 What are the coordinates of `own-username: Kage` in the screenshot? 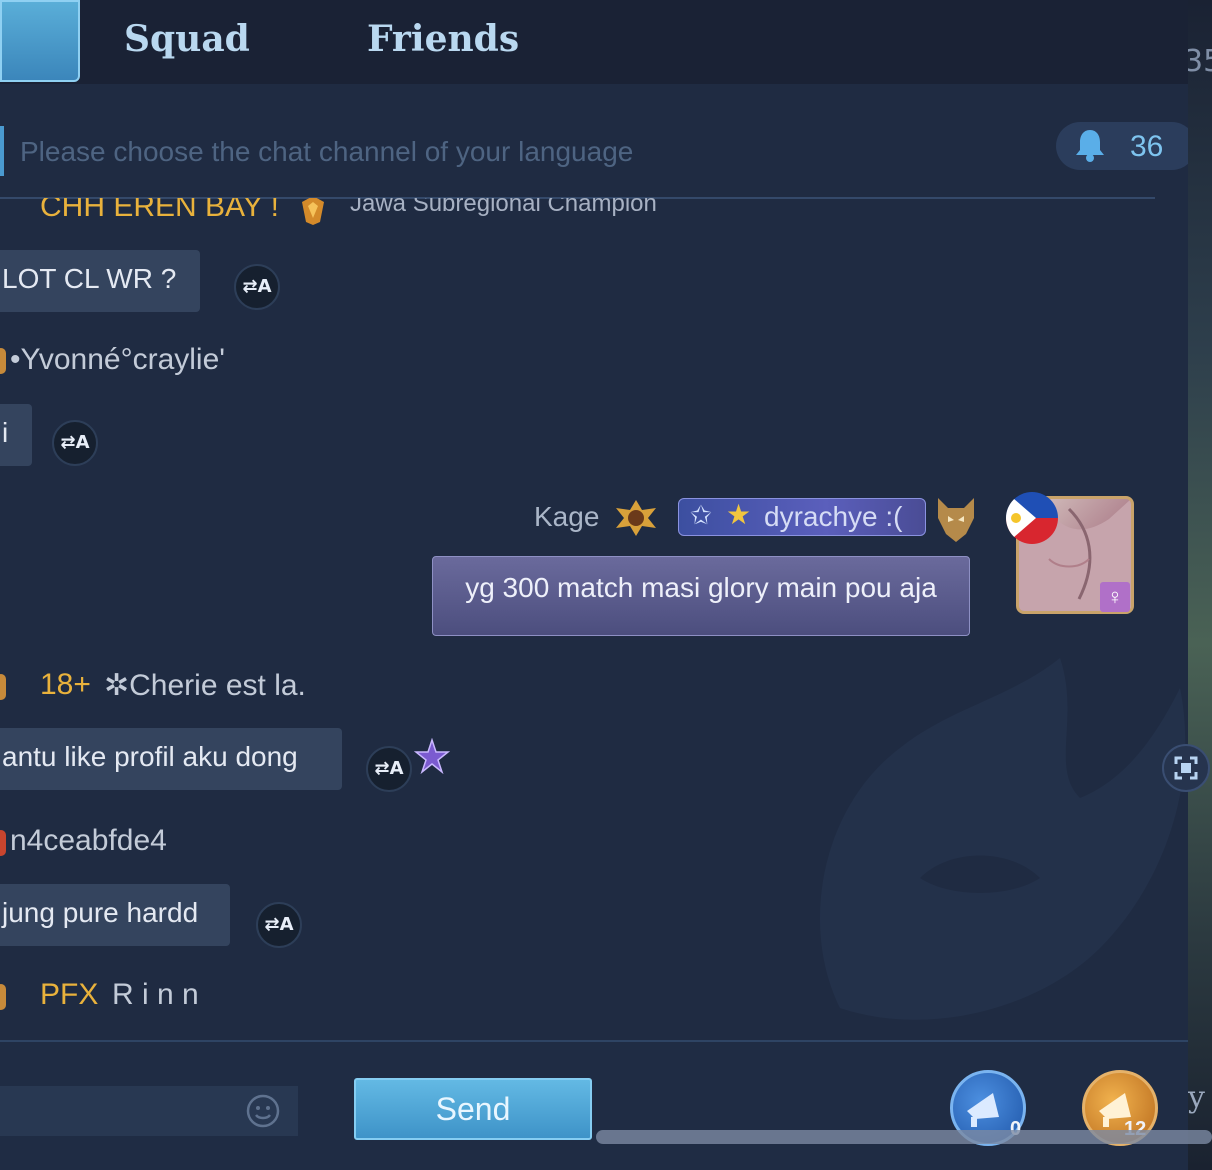 It's located at (566, 517).